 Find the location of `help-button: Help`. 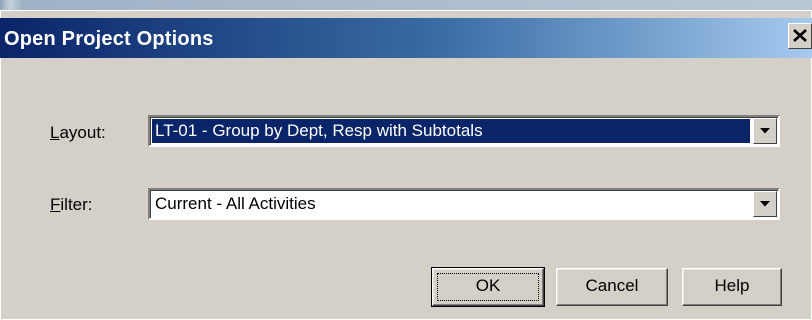

help-button: Help is located at coordinates (732, 287).